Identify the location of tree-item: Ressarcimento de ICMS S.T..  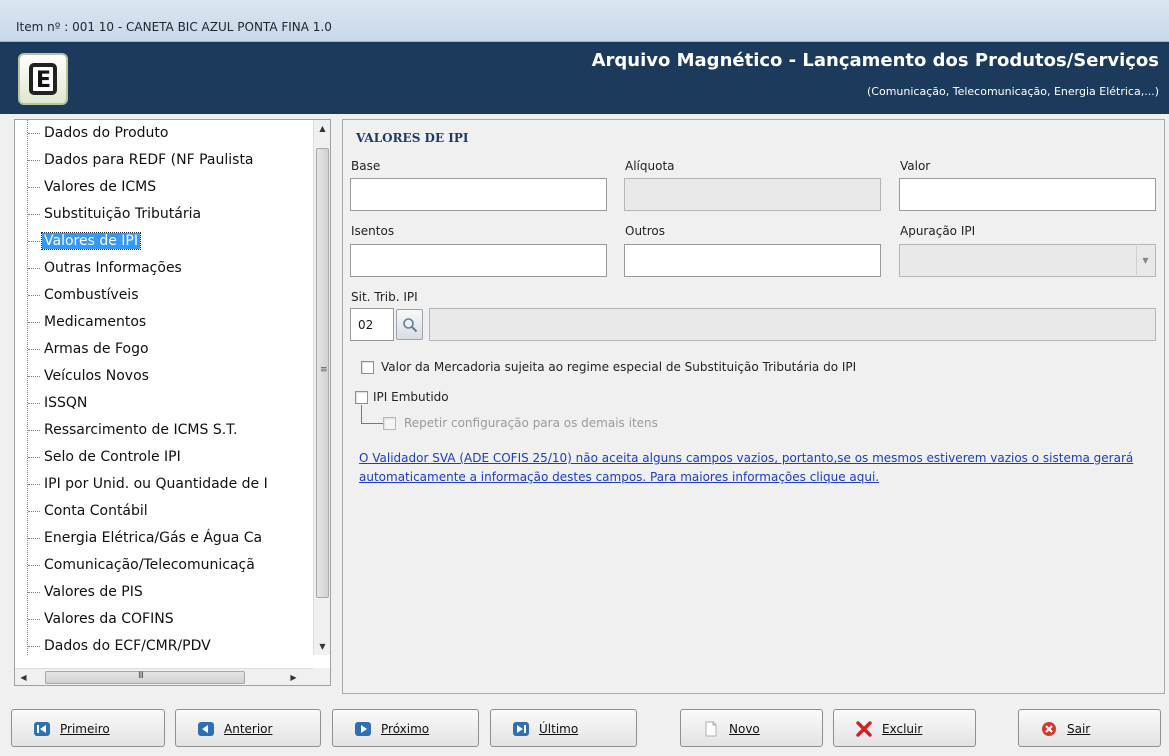
(134, 430).